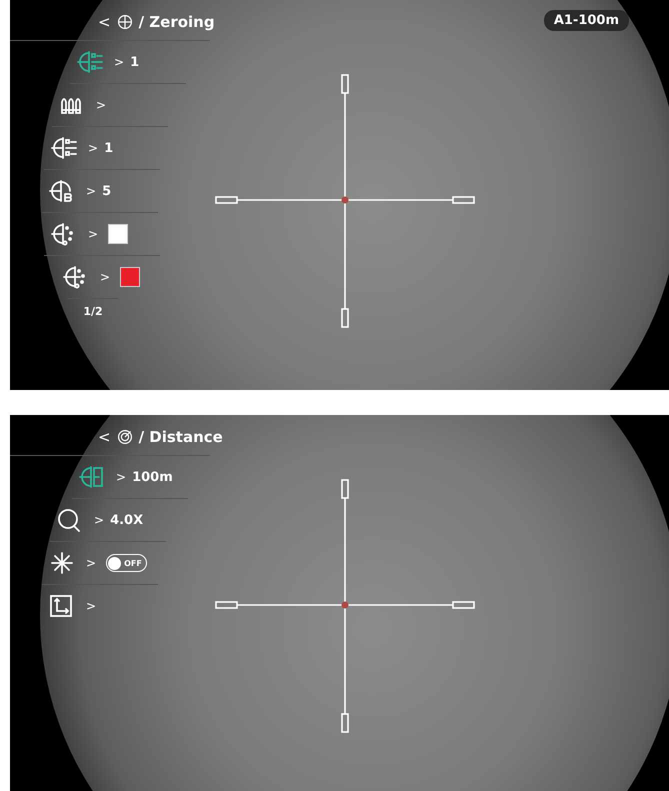 The image size is (669, 791). What do you see at coordinates (124, 437) in the screenshot?
I see `target-icon` at bounding box center [124, 437].